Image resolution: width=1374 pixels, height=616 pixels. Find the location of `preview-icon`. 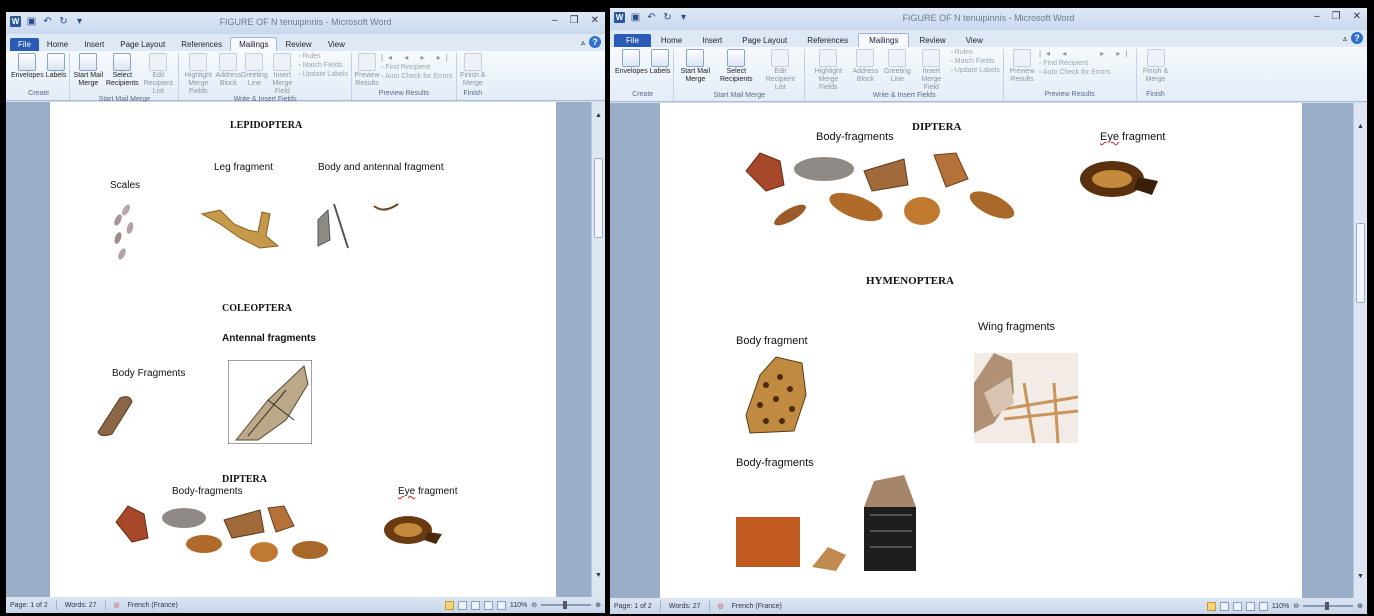

preview-icon is located at coordinates (1021, 58).